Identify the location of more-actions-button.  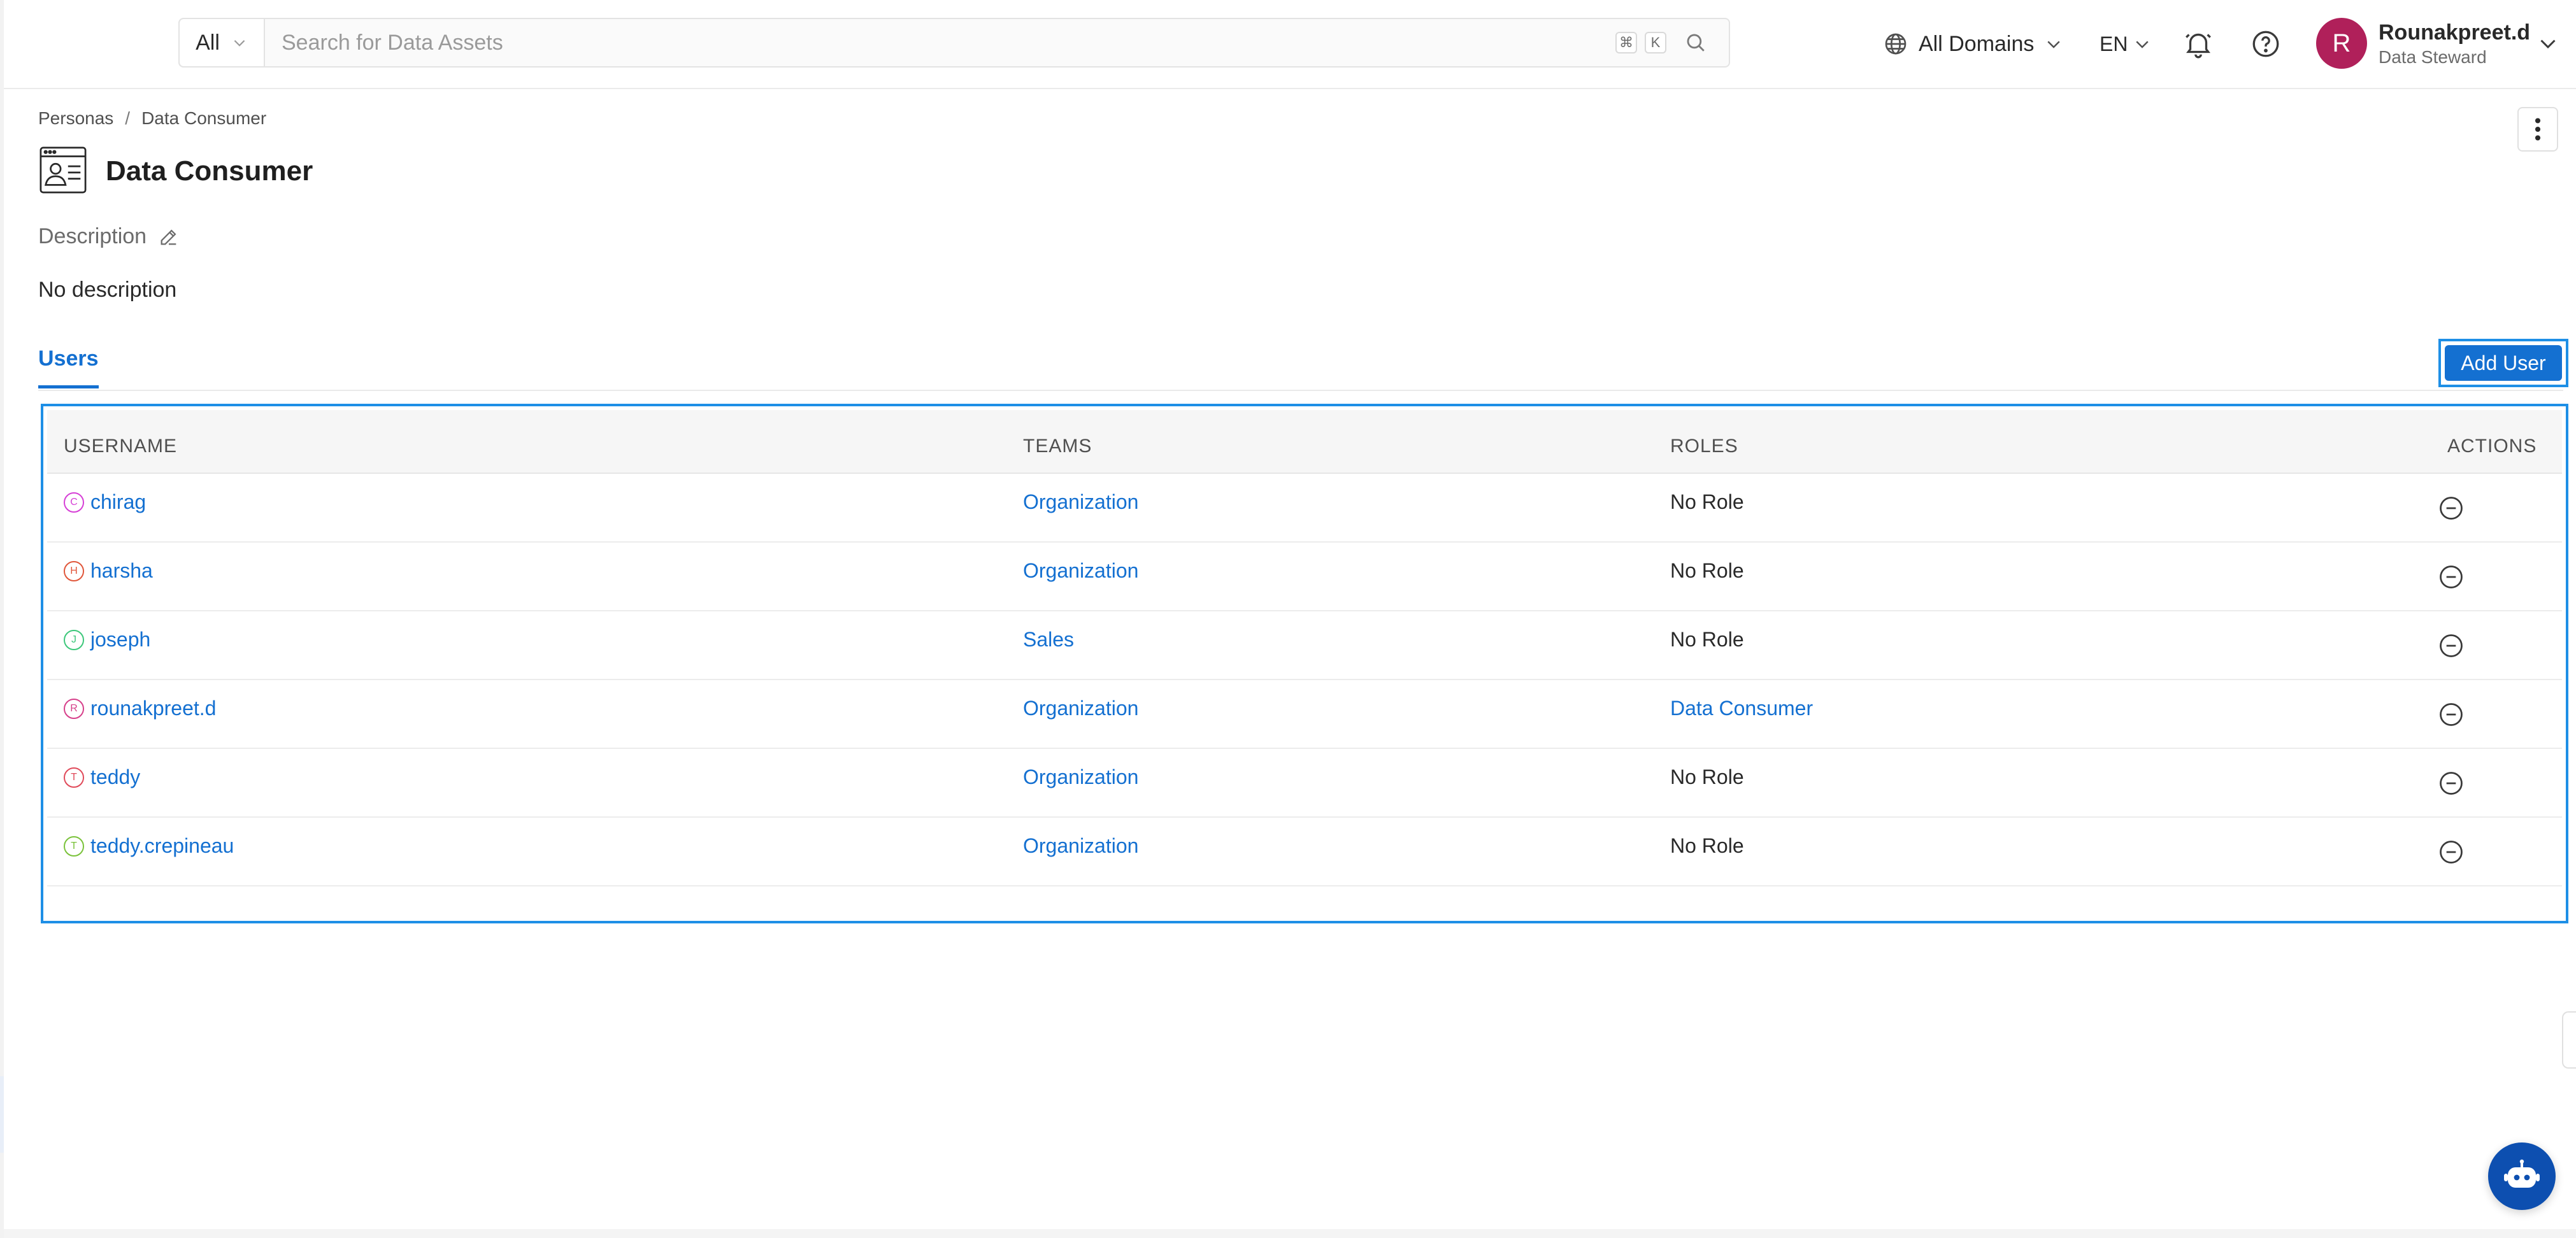
(2537, 129).